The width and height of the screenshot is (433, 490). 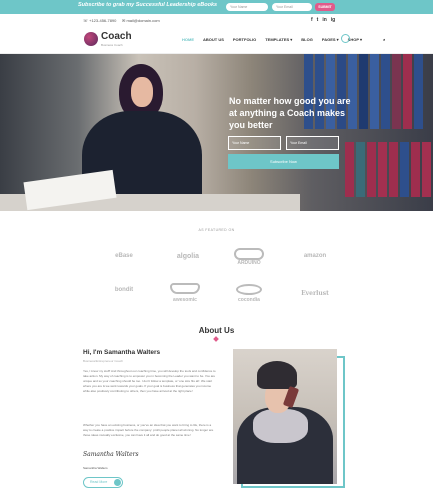 I want to click on social-links: f t in ig, so click(x=323, y=20).